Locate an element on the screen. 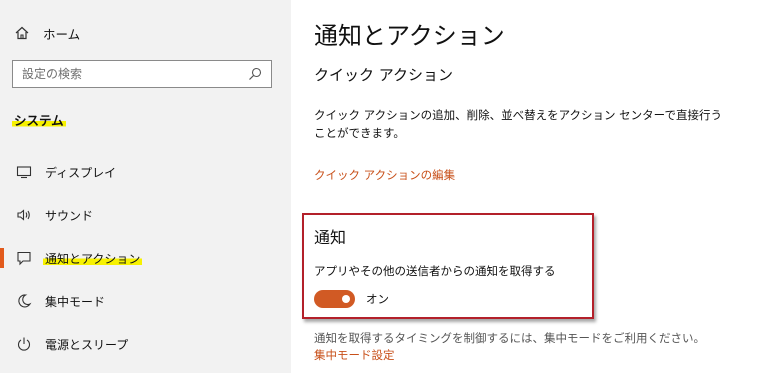 The height and width of the screenshot is (373, 768). sidebar-item-label: 電源とスリープ is located at coordinates (87, 344).